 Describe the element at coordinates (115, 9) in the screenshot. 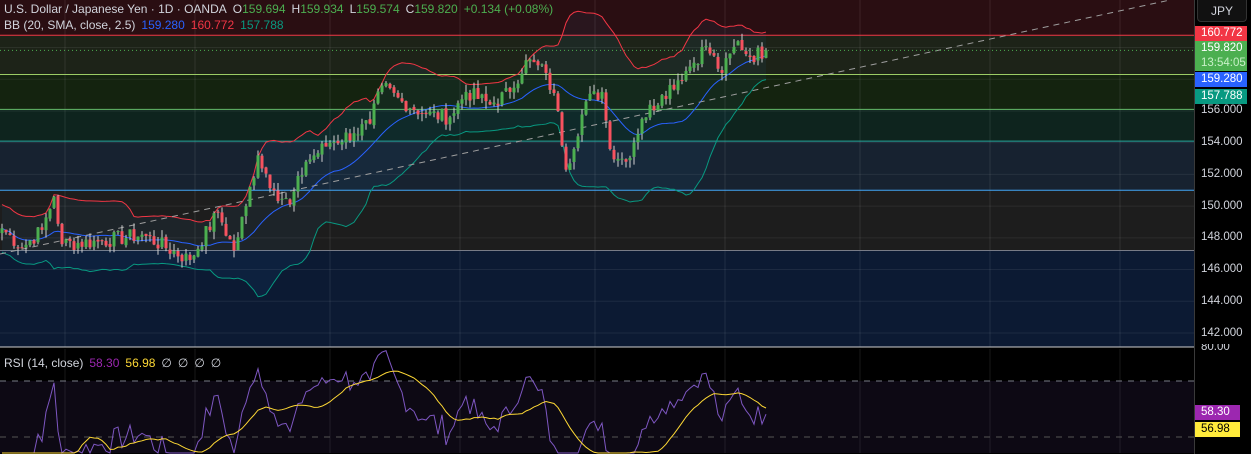

I see `symbol-title: U.S. Dollar / Japanese Yen · 1D · OANDA` at that location.